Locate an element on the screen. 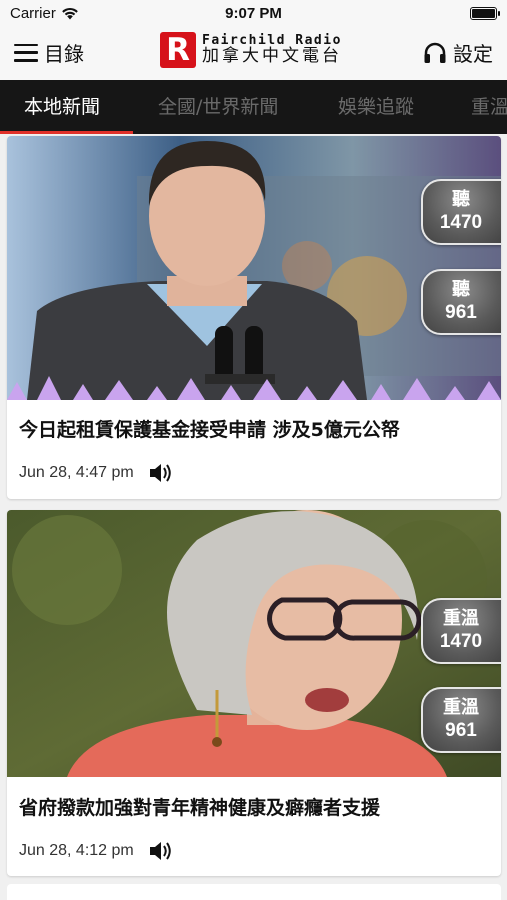 The image size is (507, 900). battery-icon is located at coordinates (485, 13).